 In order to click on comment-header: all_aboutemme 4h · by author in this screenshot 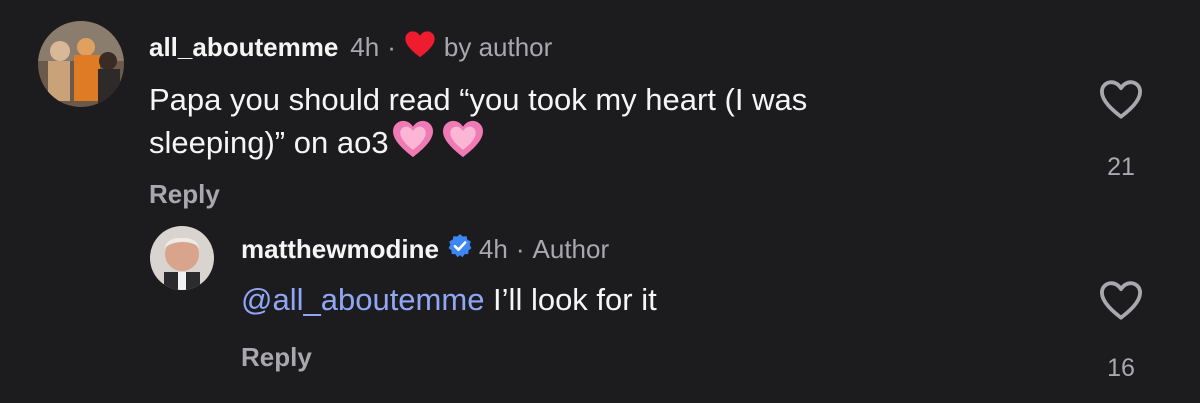, I will do `click(350, 47)`.